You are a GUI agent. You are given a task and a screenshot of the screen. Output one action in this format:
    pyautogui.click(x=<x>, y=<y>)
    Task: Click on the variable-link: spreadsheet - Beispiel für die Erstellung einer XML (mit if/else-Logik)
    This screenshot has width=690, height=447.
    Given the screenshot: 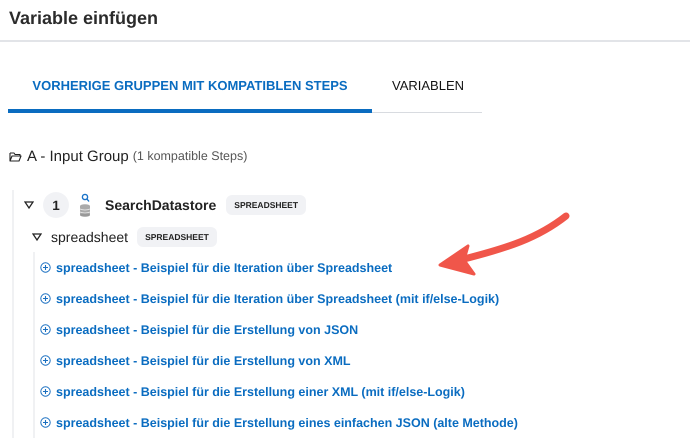 What is the action you would take?
    pyautogui.click(x=260, y=391)
    